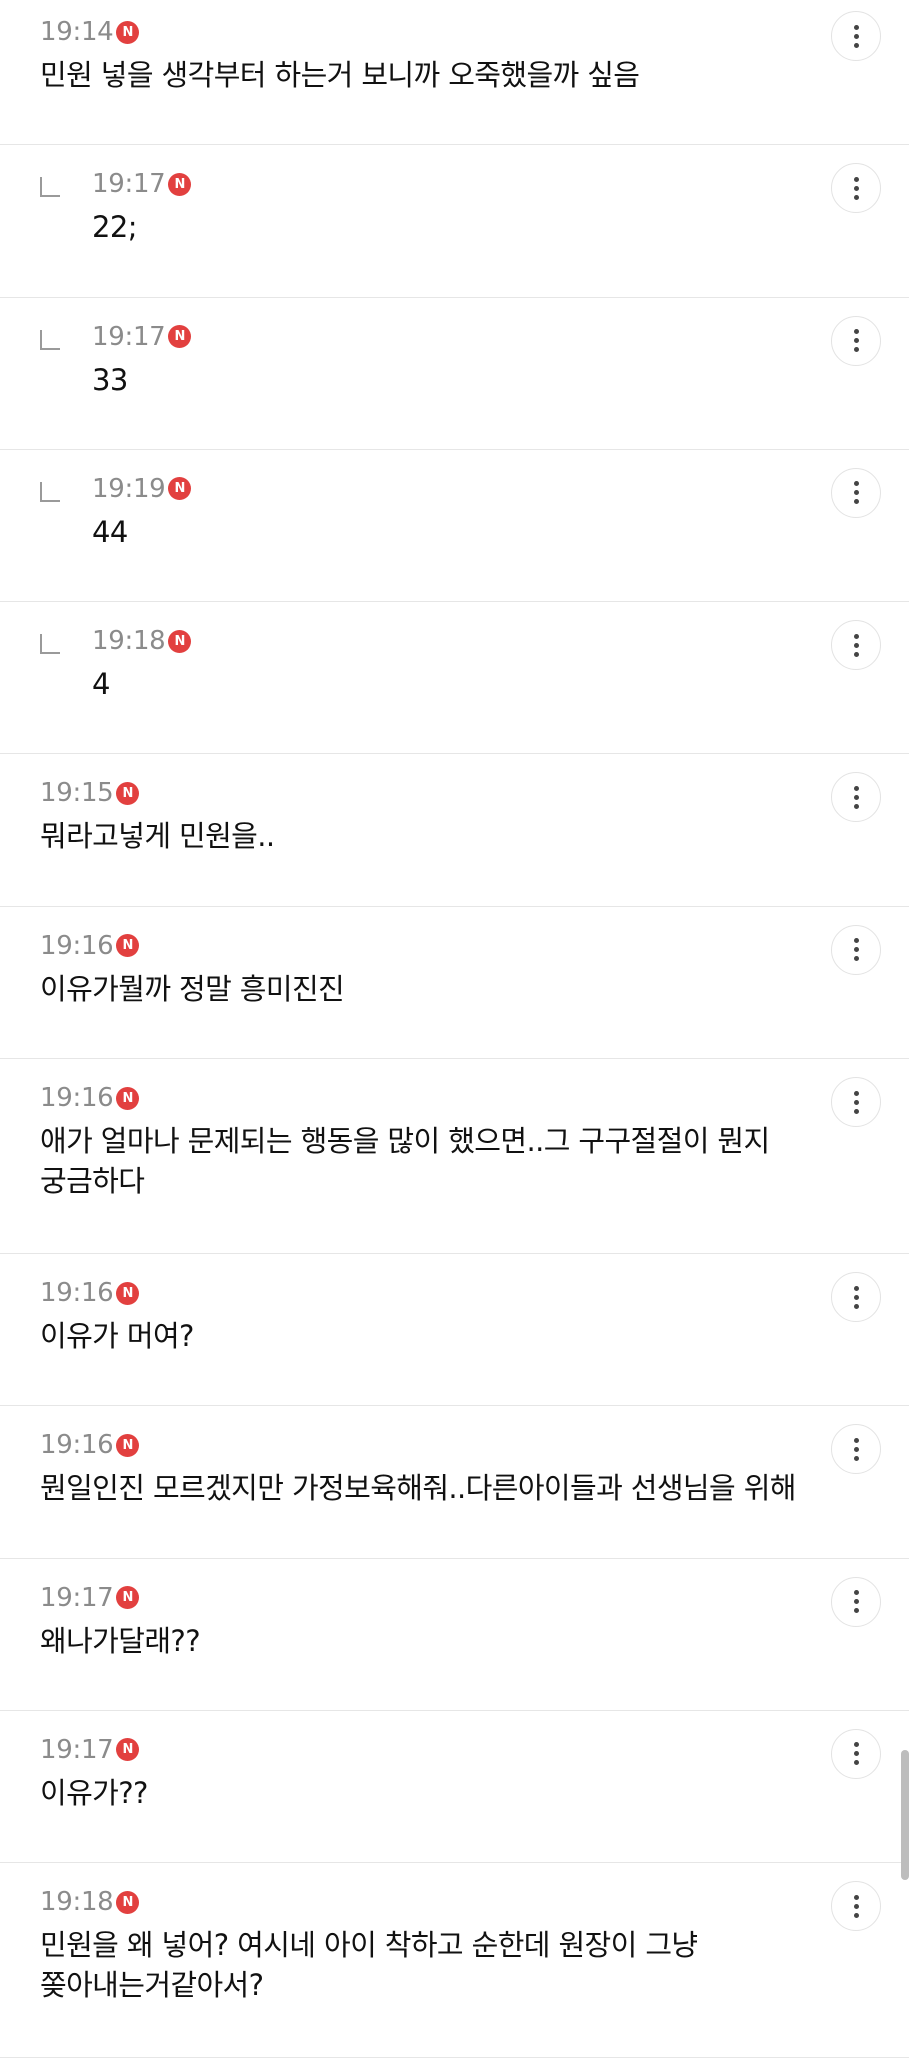 The width and height of the screenshot is (909, 2058). What do you see at coordinates (454, 526) in the screenshot?
I see `reply-item: 19:19 N 44` at bounding box center [454, 526].